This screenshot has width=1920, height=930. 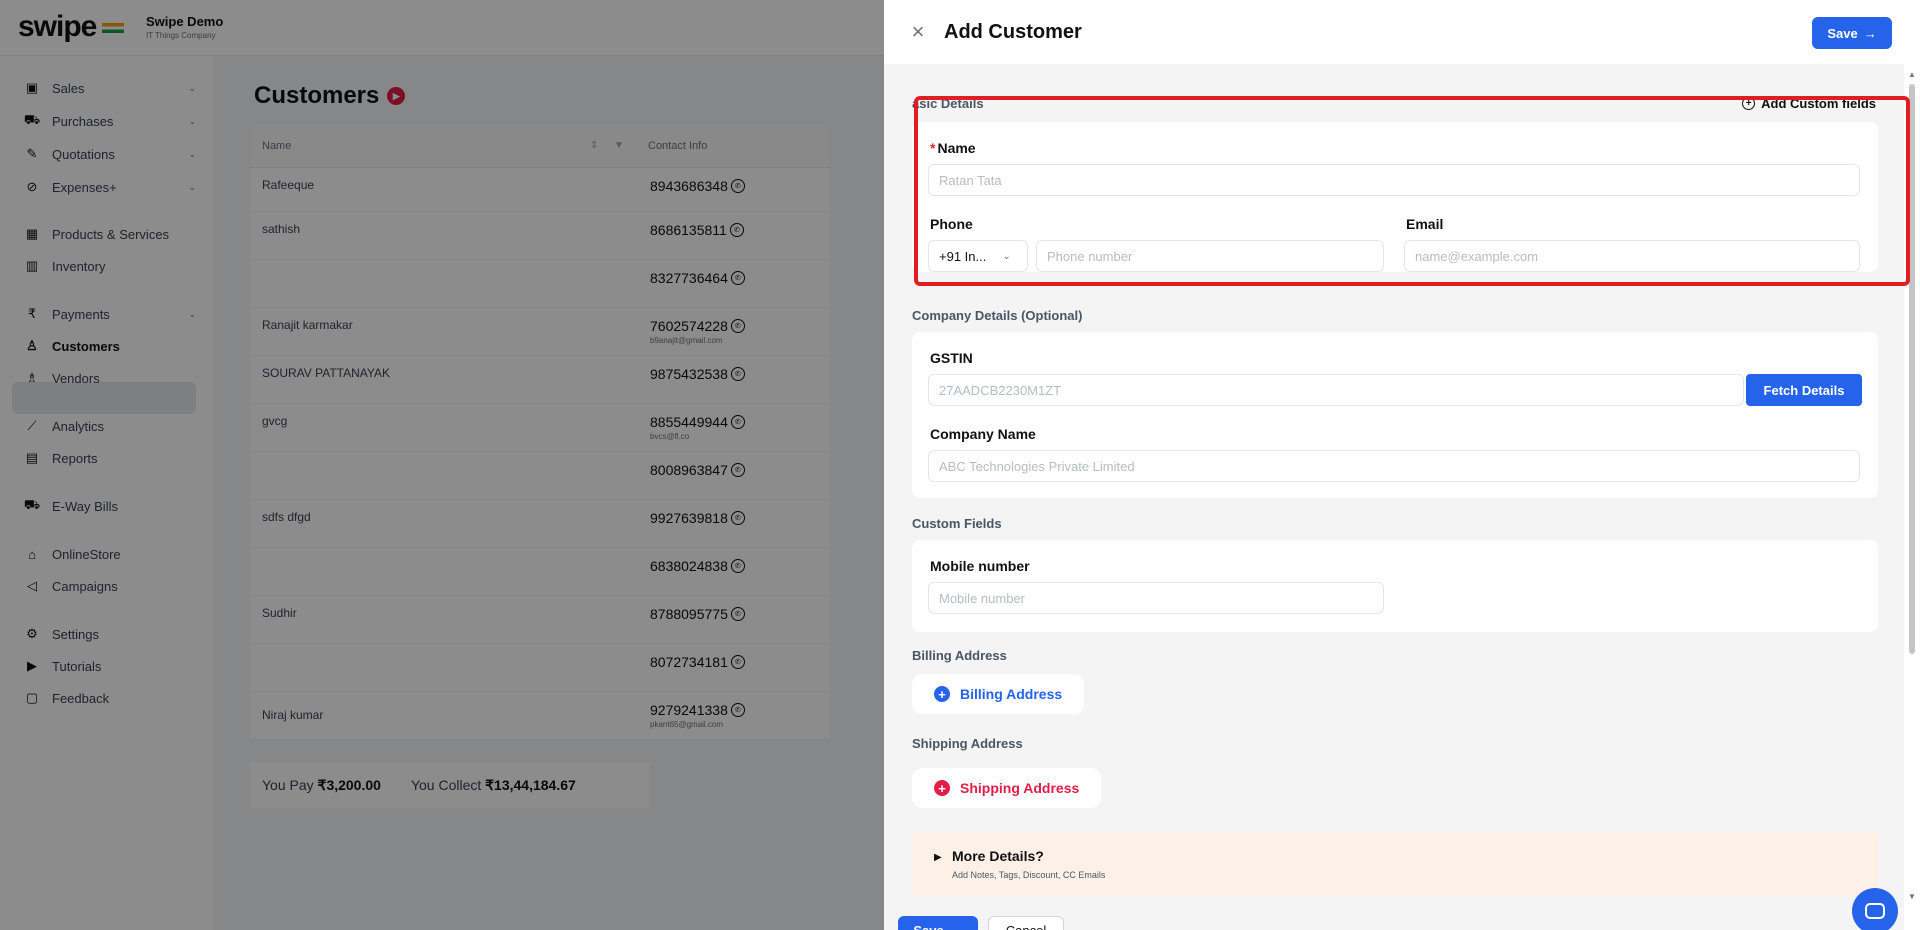 What do you see at coordinates (1425, 224) in the screenshot?
I see `email-label: Email` at bounding box center [1425, 224].